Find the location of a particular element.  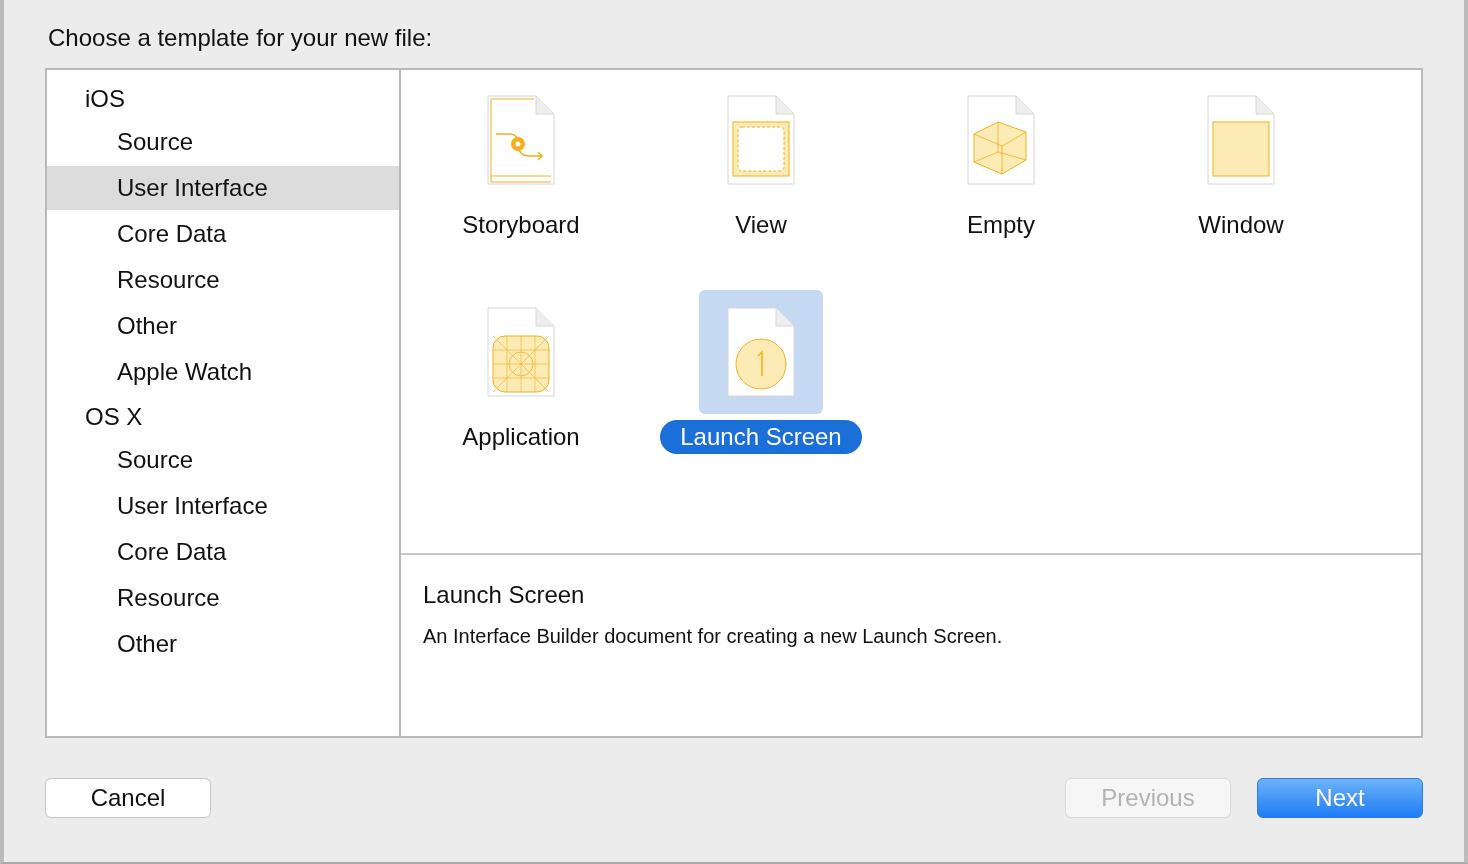

template-label: Storyboard is located at coordinates (521, 225).